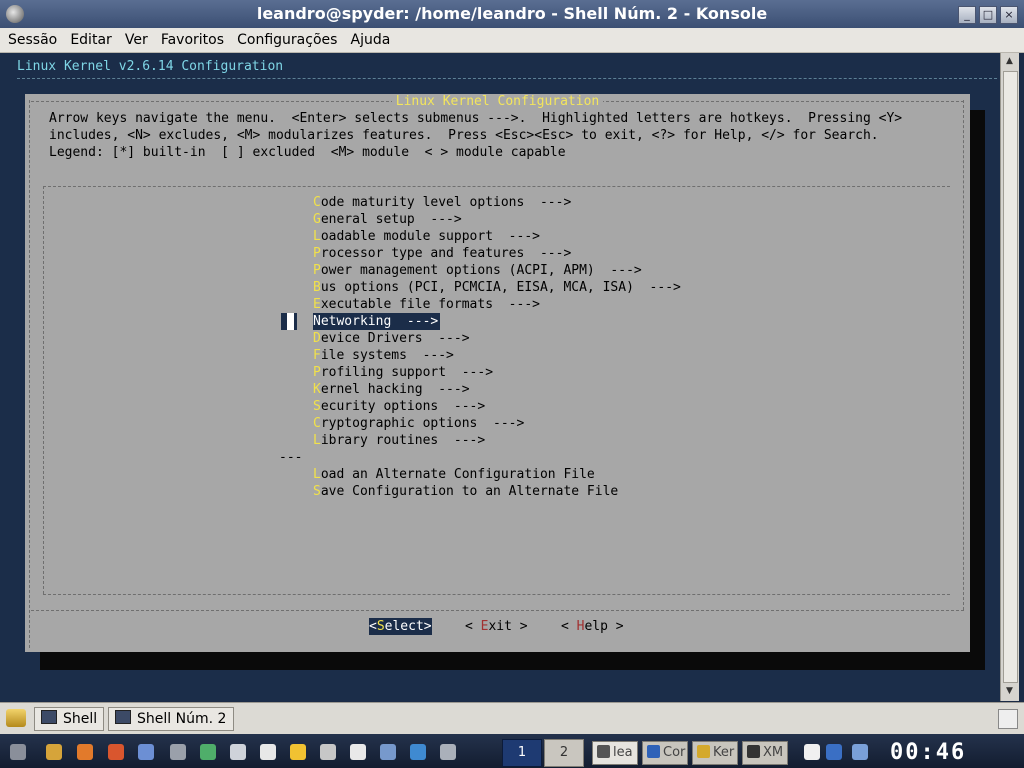 This screenshot has width=1024, height=768. I want to click on menu-ver: Ver, so click(136, 40).